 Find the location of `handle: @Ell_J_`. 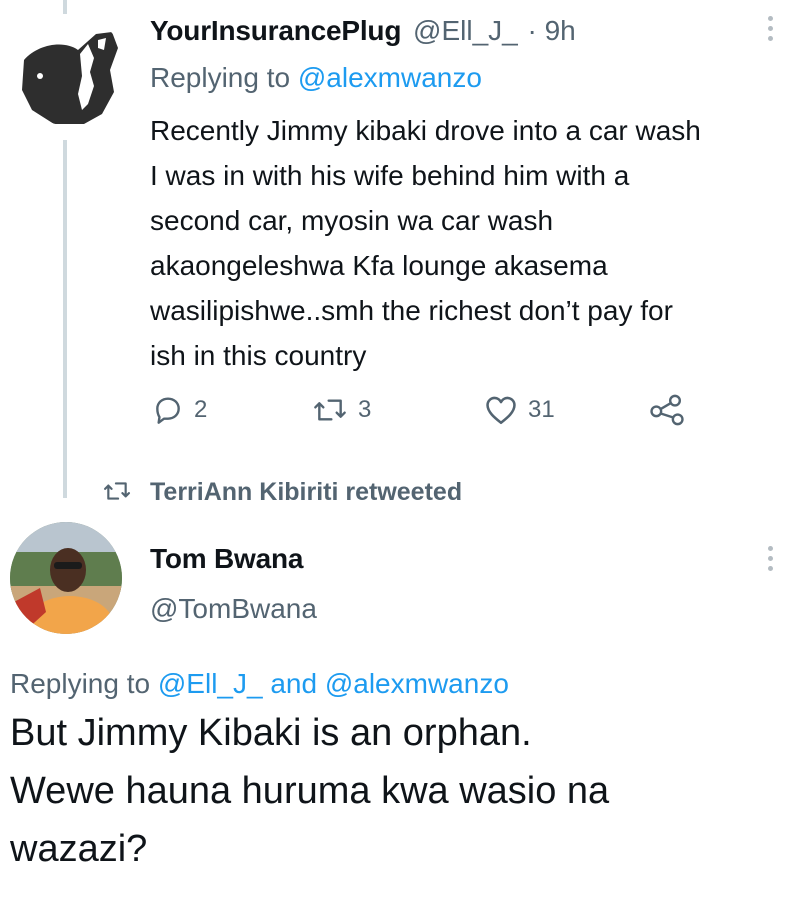

handle: @Ell_J_ is located at coordinates (465, 30).